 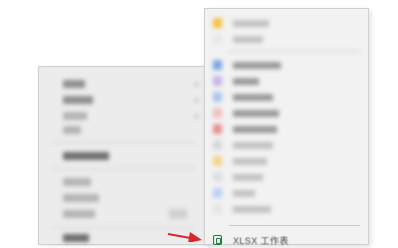 I want to click on submenu-item-xlsx: XLSX 工作表, so click(x=286, y=240).